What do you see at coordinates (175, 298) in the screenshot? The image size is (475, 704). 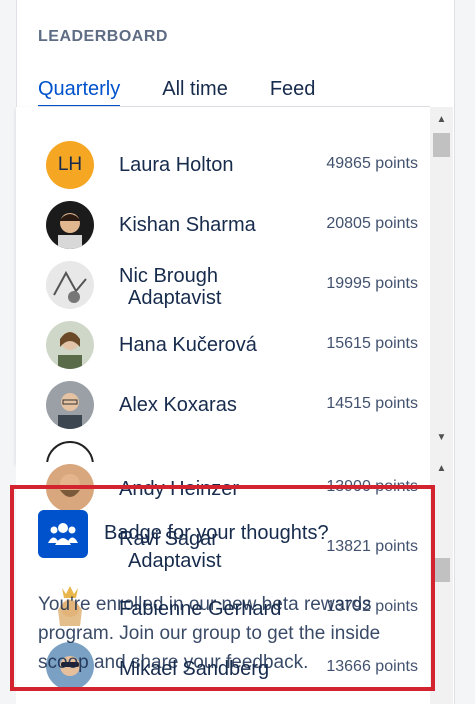 I see `user-org: Adaptavist` at bounding box center [175, 298].